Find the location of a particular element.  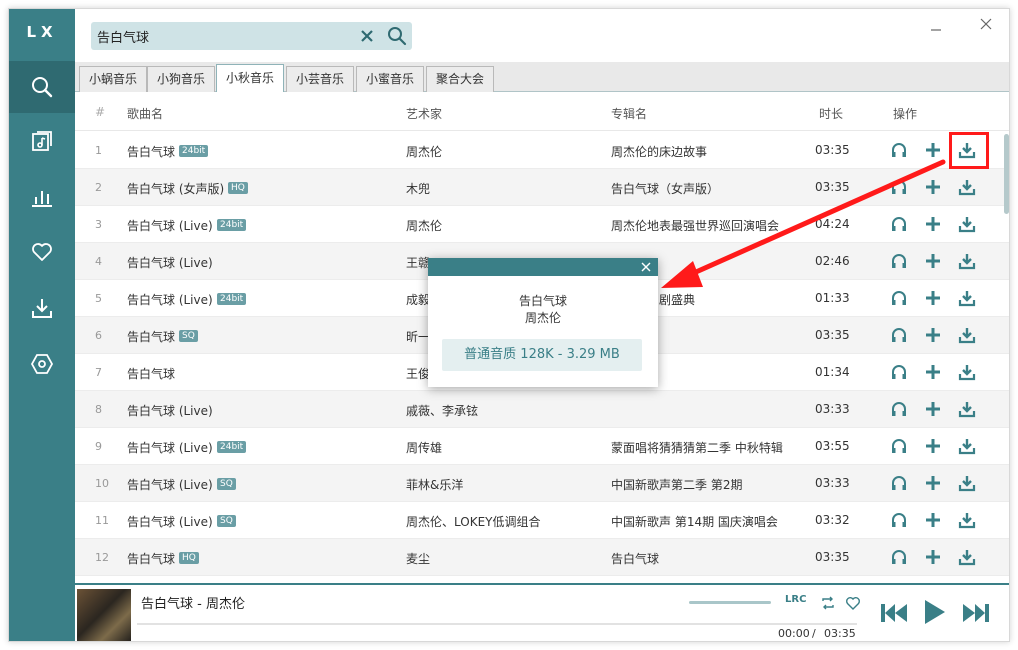

sidebar-item-search is located at coordinates (42, 87).